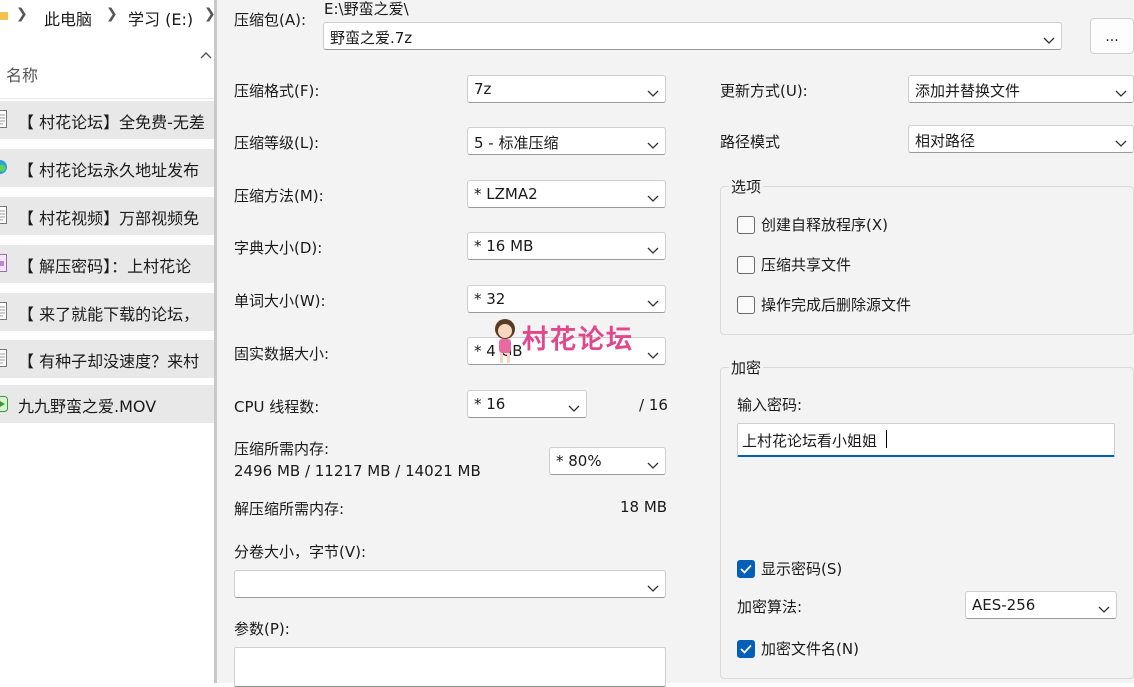 This screenshot has height=687, width=1134. Describe the element at coordinates (516, 143) in the screenshot. I see `level-value: 5 - 标准压缩` at that location.